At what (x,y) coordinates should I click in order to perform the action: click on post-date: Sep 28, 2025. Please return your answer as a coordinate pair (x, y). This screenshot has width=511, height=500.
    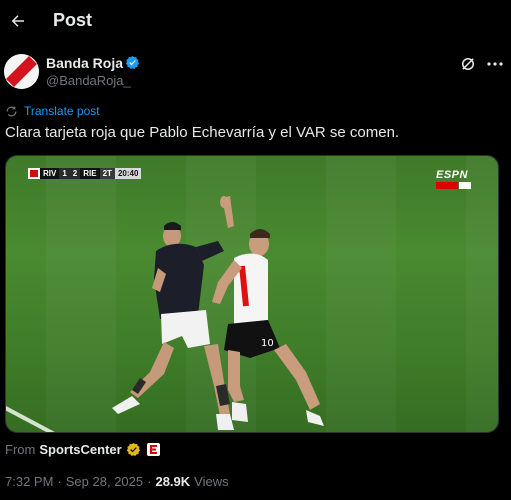
    Looking at the image, I should click on (104, 481).